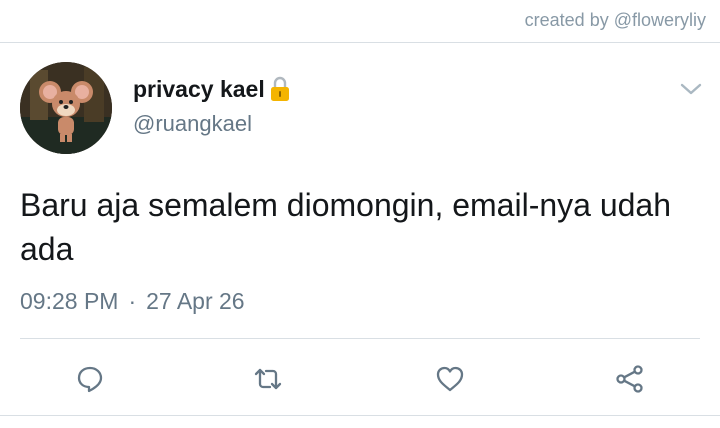 The image size is (720, 428). I want to click on credit-bar: created by @floweryliy, so click(360, 22).